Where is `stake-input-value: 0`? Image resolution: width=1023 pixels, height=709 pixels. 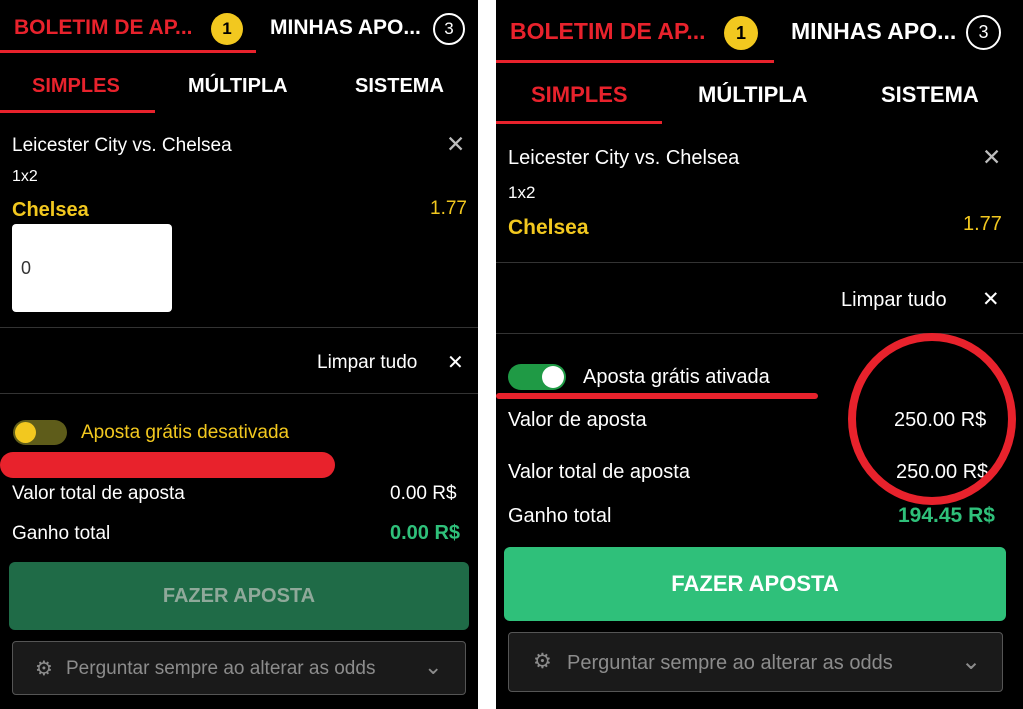 stake-input-value: 0 is located at coordinates (26, 268).